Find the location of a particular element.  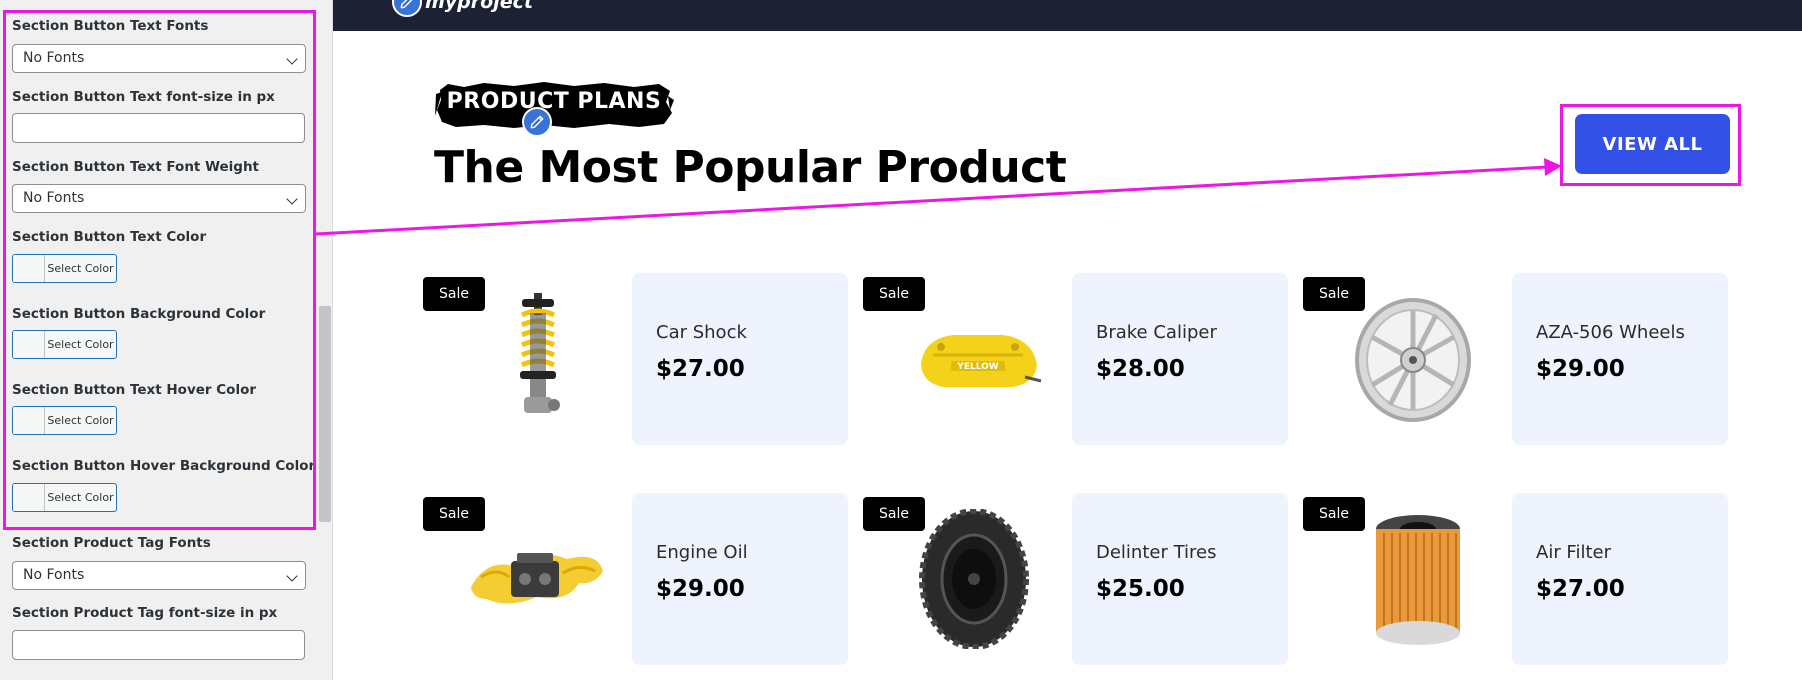

product-price: $28.00 is located at coordinates (1140, 369).